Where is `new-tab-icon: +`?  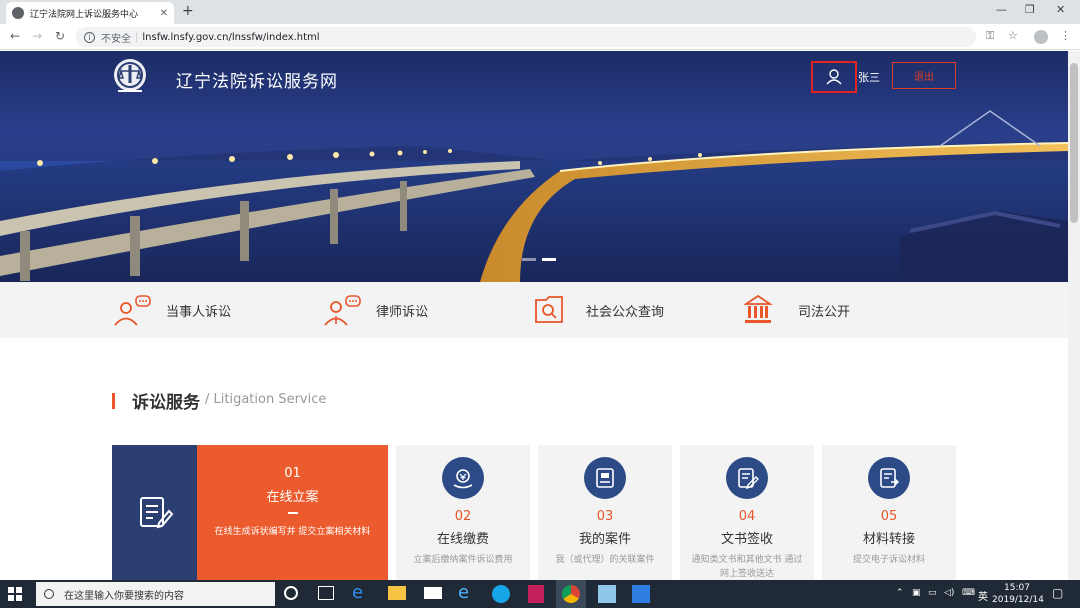
new-tab-icon: + is located at coordinates (188, 11).